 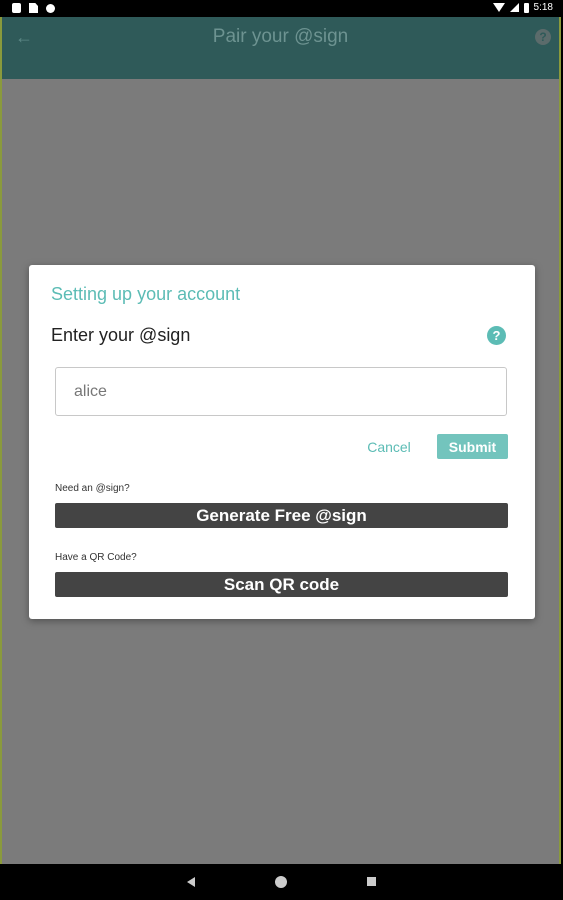 I want to click on system-nav-bar, so click(x=281, y=882).